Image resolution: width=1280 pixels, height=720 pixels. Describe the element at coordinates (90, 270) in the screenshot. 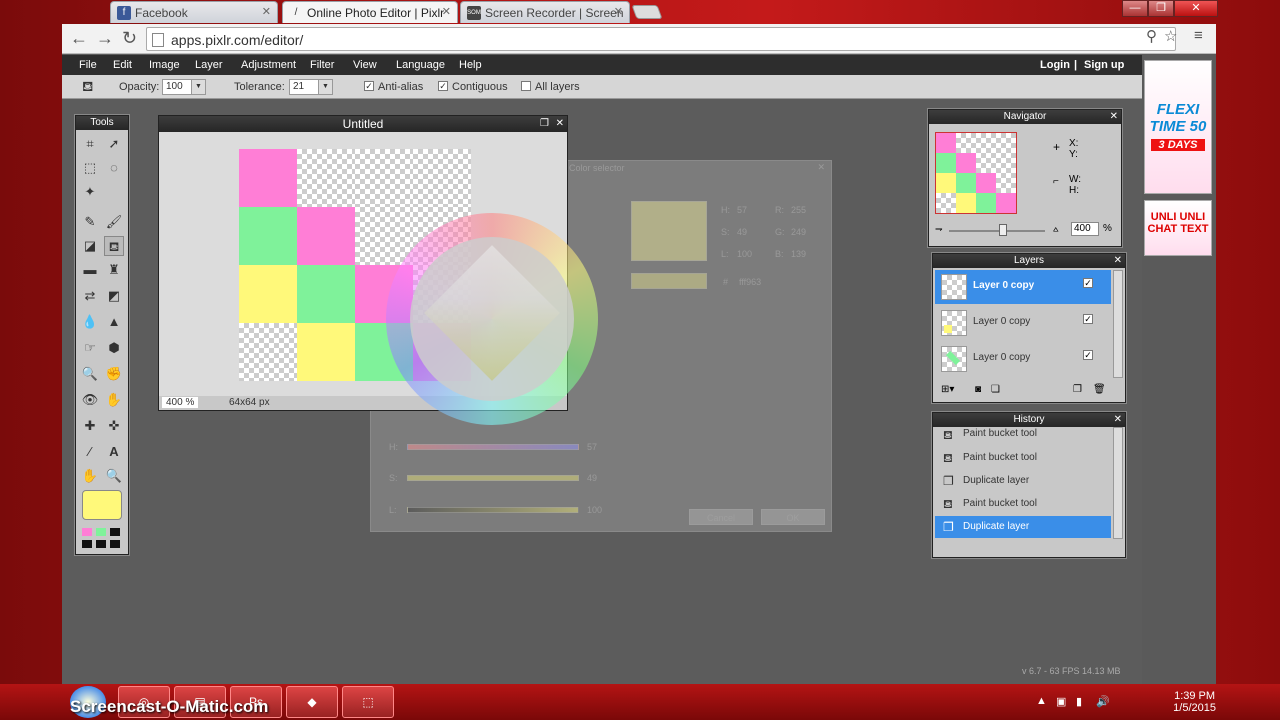

I see `gradient-icon: ▬` at that location.